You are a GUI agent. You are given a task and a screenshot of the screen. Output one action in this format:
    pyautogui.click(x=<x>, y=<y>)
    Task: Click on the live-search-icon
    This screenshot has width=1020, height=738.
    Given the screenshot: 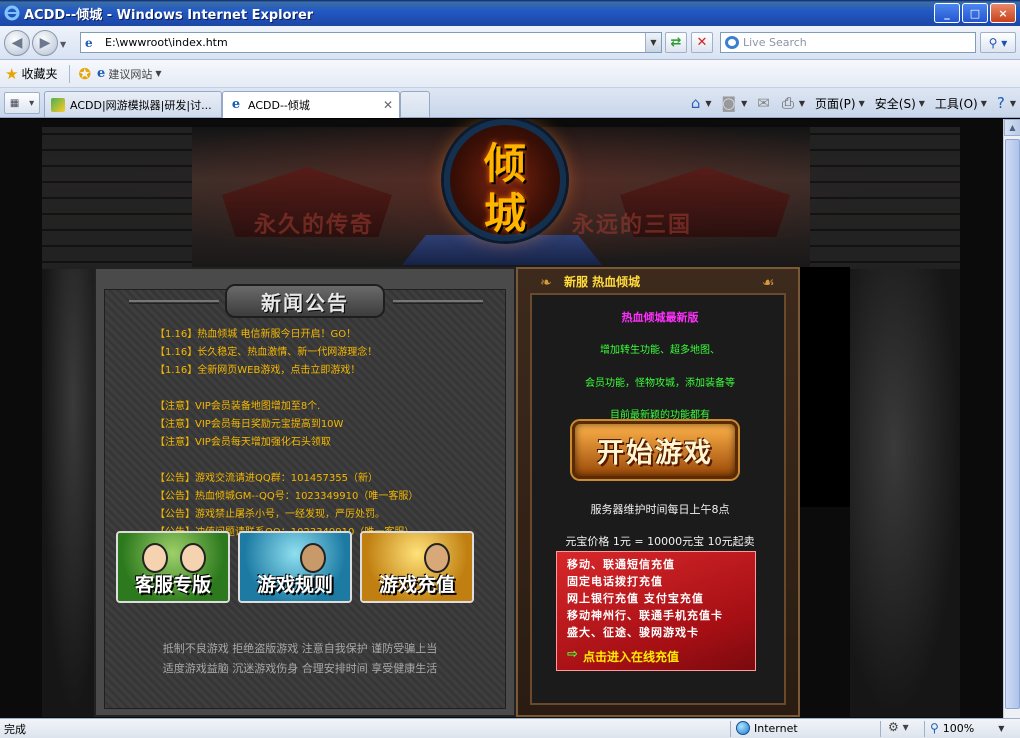 What is the action you would take?
    pyautogui.click(x=732, y=42)
    